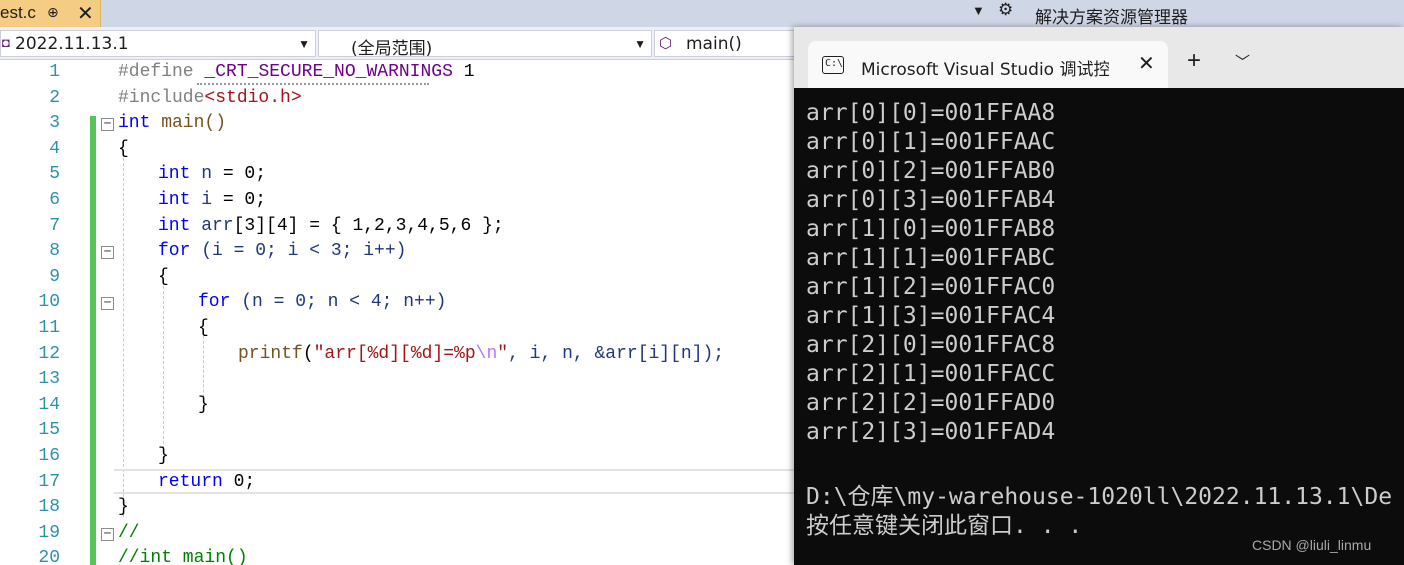  Describe the element at coordinates (463, 72) in the screenshot. I see `macro-value: 1` at that location.